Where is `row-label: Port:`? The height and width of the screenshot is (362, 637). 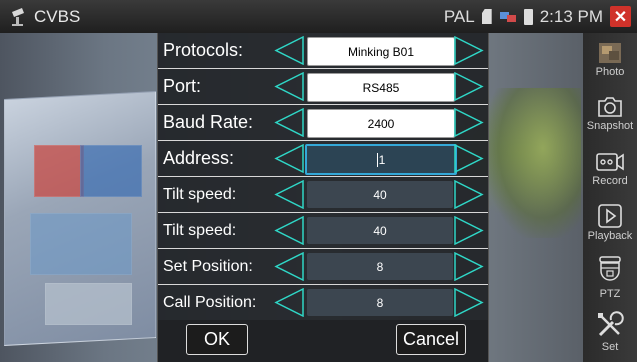 row-label: Port: is located at coordinates (182, 86).